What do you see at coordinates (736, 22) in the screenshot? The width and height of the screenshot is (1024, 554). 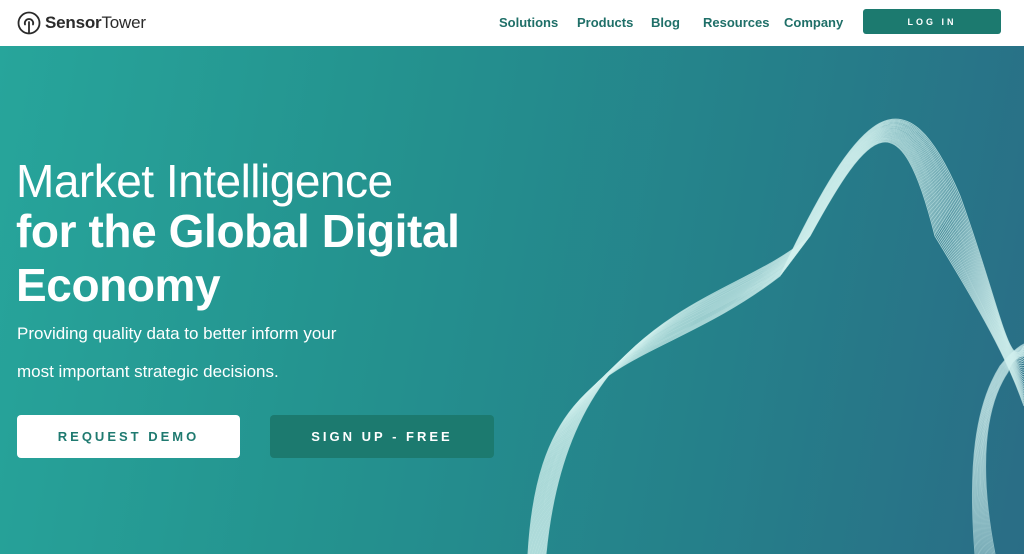 I see `nav-resources: Resources` at bounding box center [736, 22].